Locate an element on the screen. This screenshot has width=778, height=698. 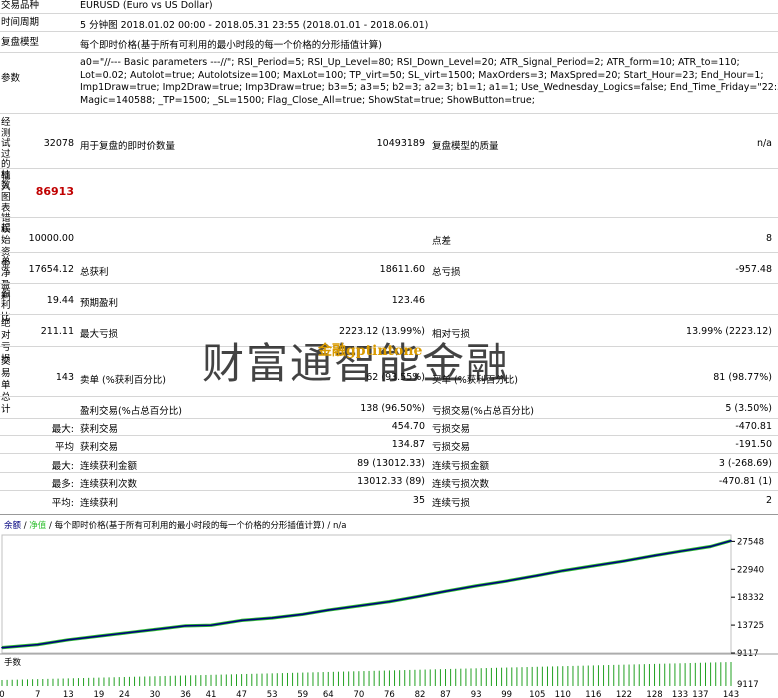
loss-trades-value: 5 (3.50%) is located at coordinates (748, 408).